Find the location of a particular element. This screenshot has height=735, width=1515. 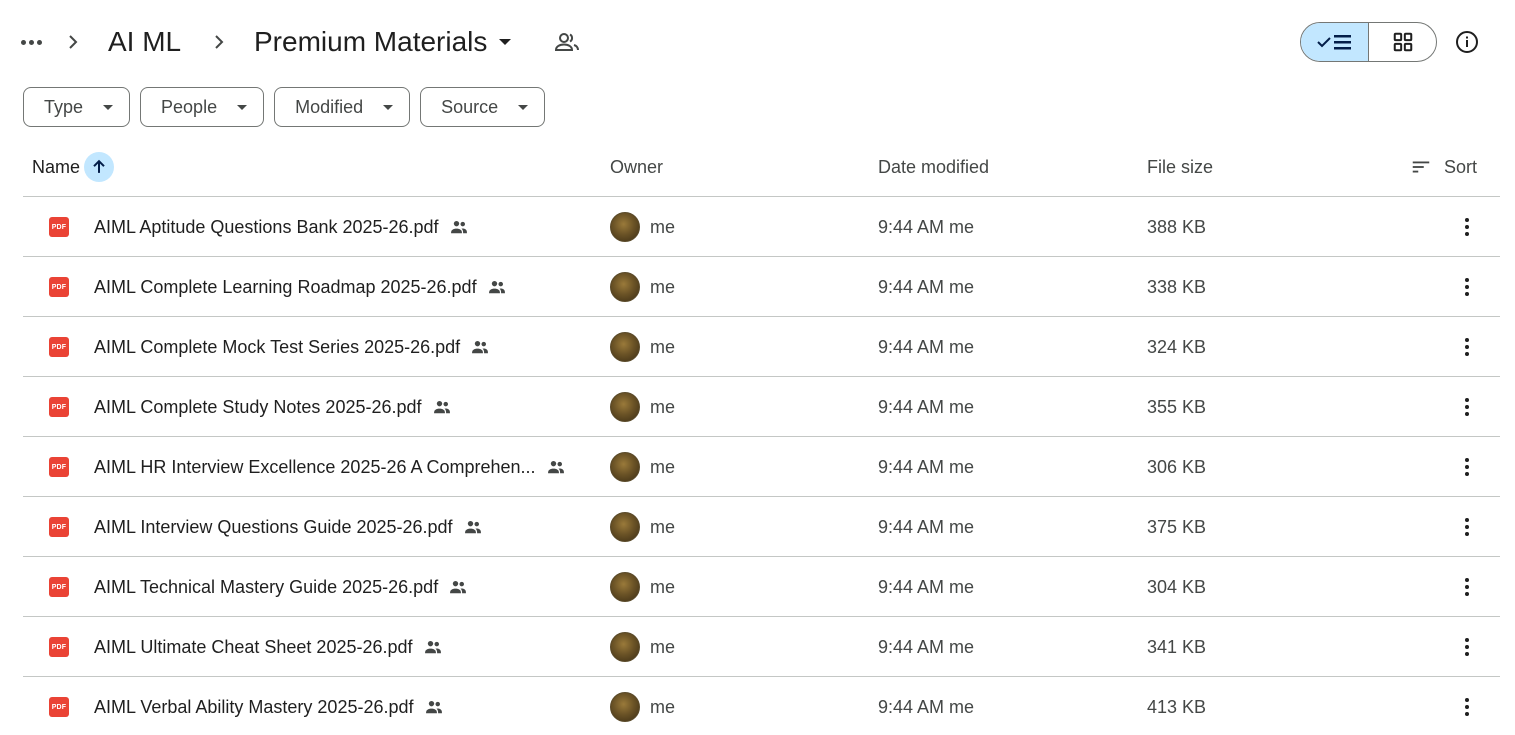

file-name: AIML Ultimate Cheat Sheet 2025-26.pdf is located at coordinates (268, 647).